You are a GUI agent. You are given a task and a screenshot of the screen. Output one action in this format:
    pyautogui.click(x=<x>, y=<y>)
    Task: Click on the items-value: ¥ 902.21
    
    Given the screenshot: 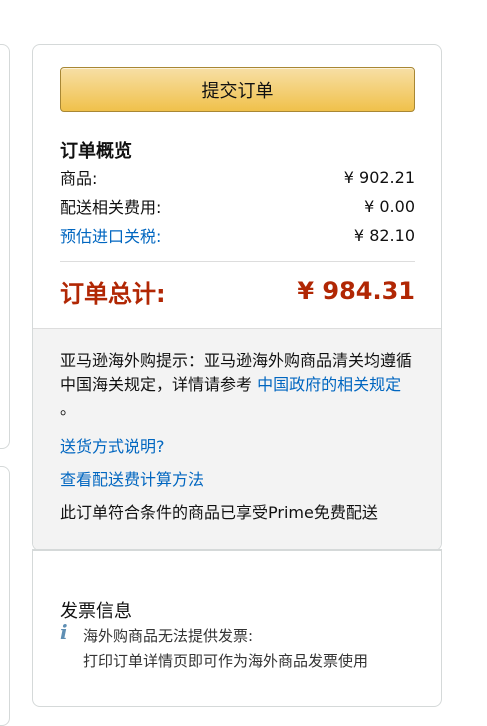 What is the action you would take?
    pyautogui.click(x=379, y=177)
    